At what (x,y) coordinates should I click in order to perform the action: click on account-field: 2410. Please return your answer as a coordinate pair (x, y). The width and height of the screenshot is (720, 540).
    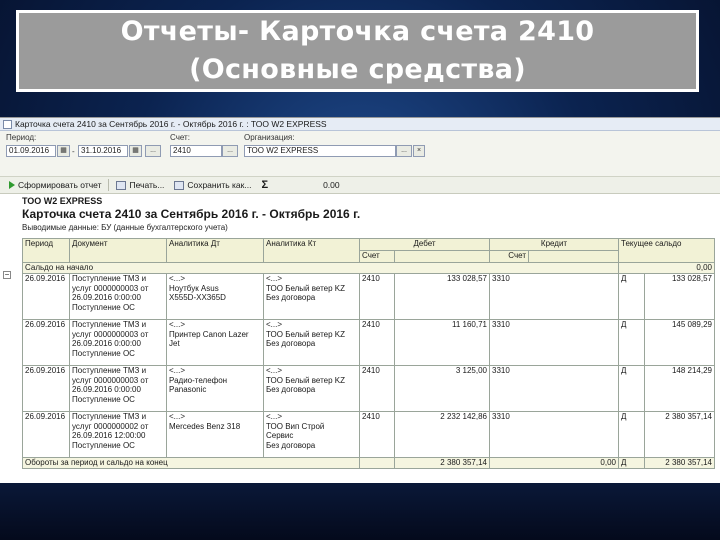
    Looking at the image, I should click on (196, 151).